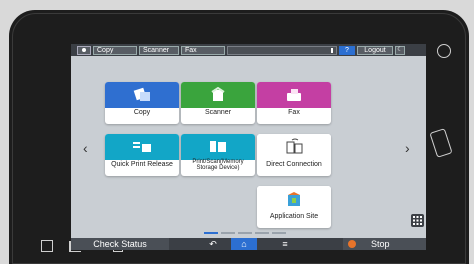  I want to click on energy-saver-button: ☾, so click(400, 50).